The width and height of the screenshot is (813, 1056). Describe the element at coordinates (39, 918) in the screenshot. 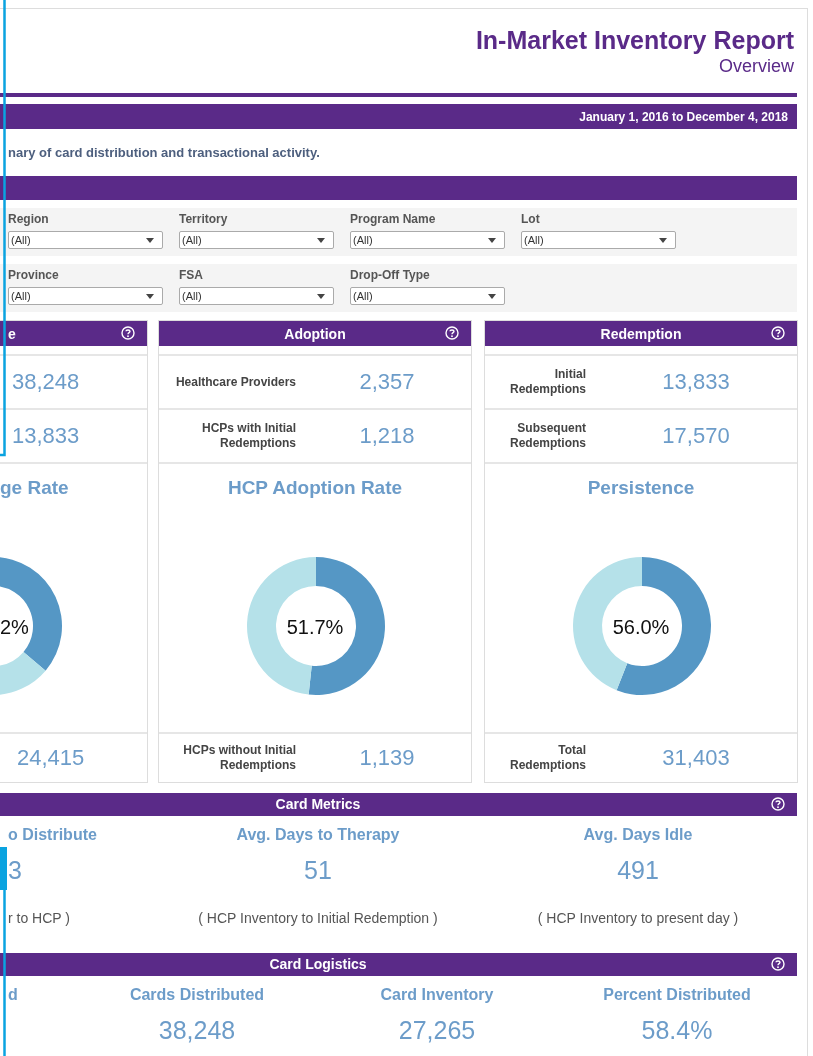

I see `metric-note: r to HCP )` at that location.